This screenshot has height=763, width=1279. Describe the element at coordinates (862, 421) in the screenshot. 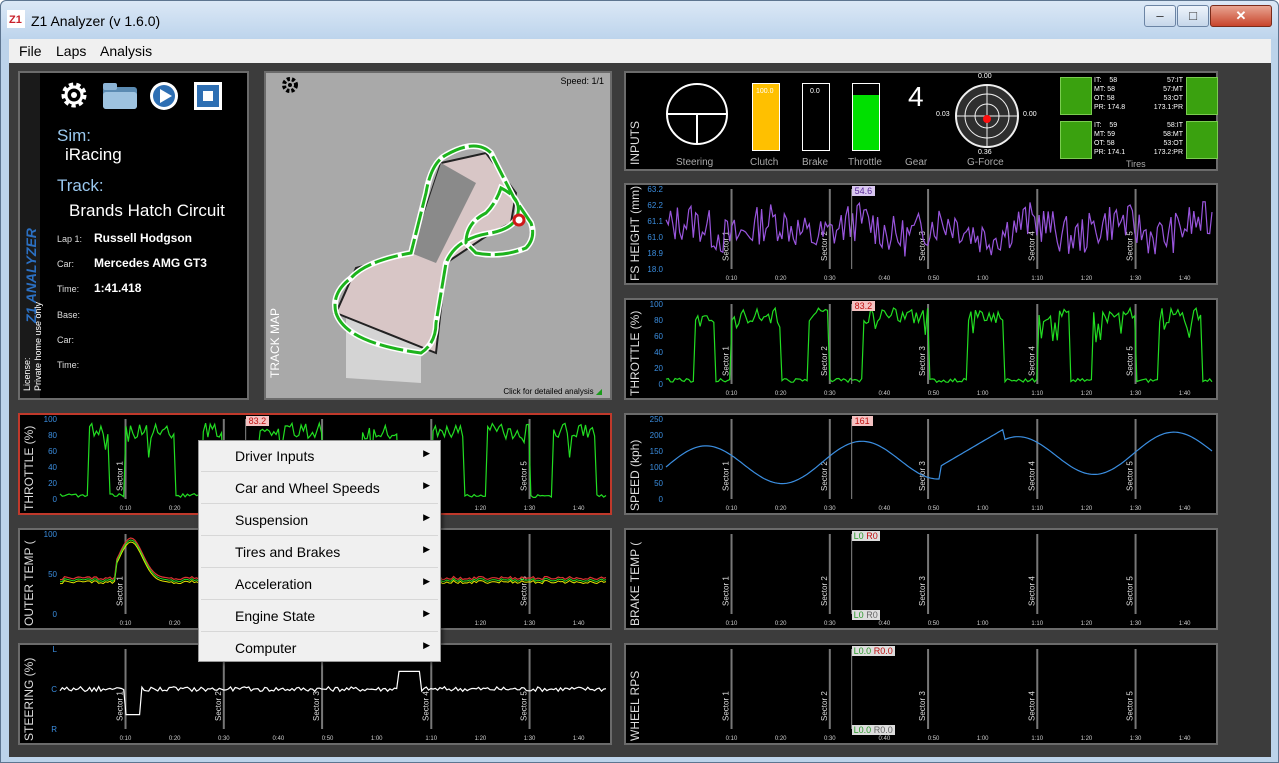

I see `cursor-value-badge: 161` at that location.